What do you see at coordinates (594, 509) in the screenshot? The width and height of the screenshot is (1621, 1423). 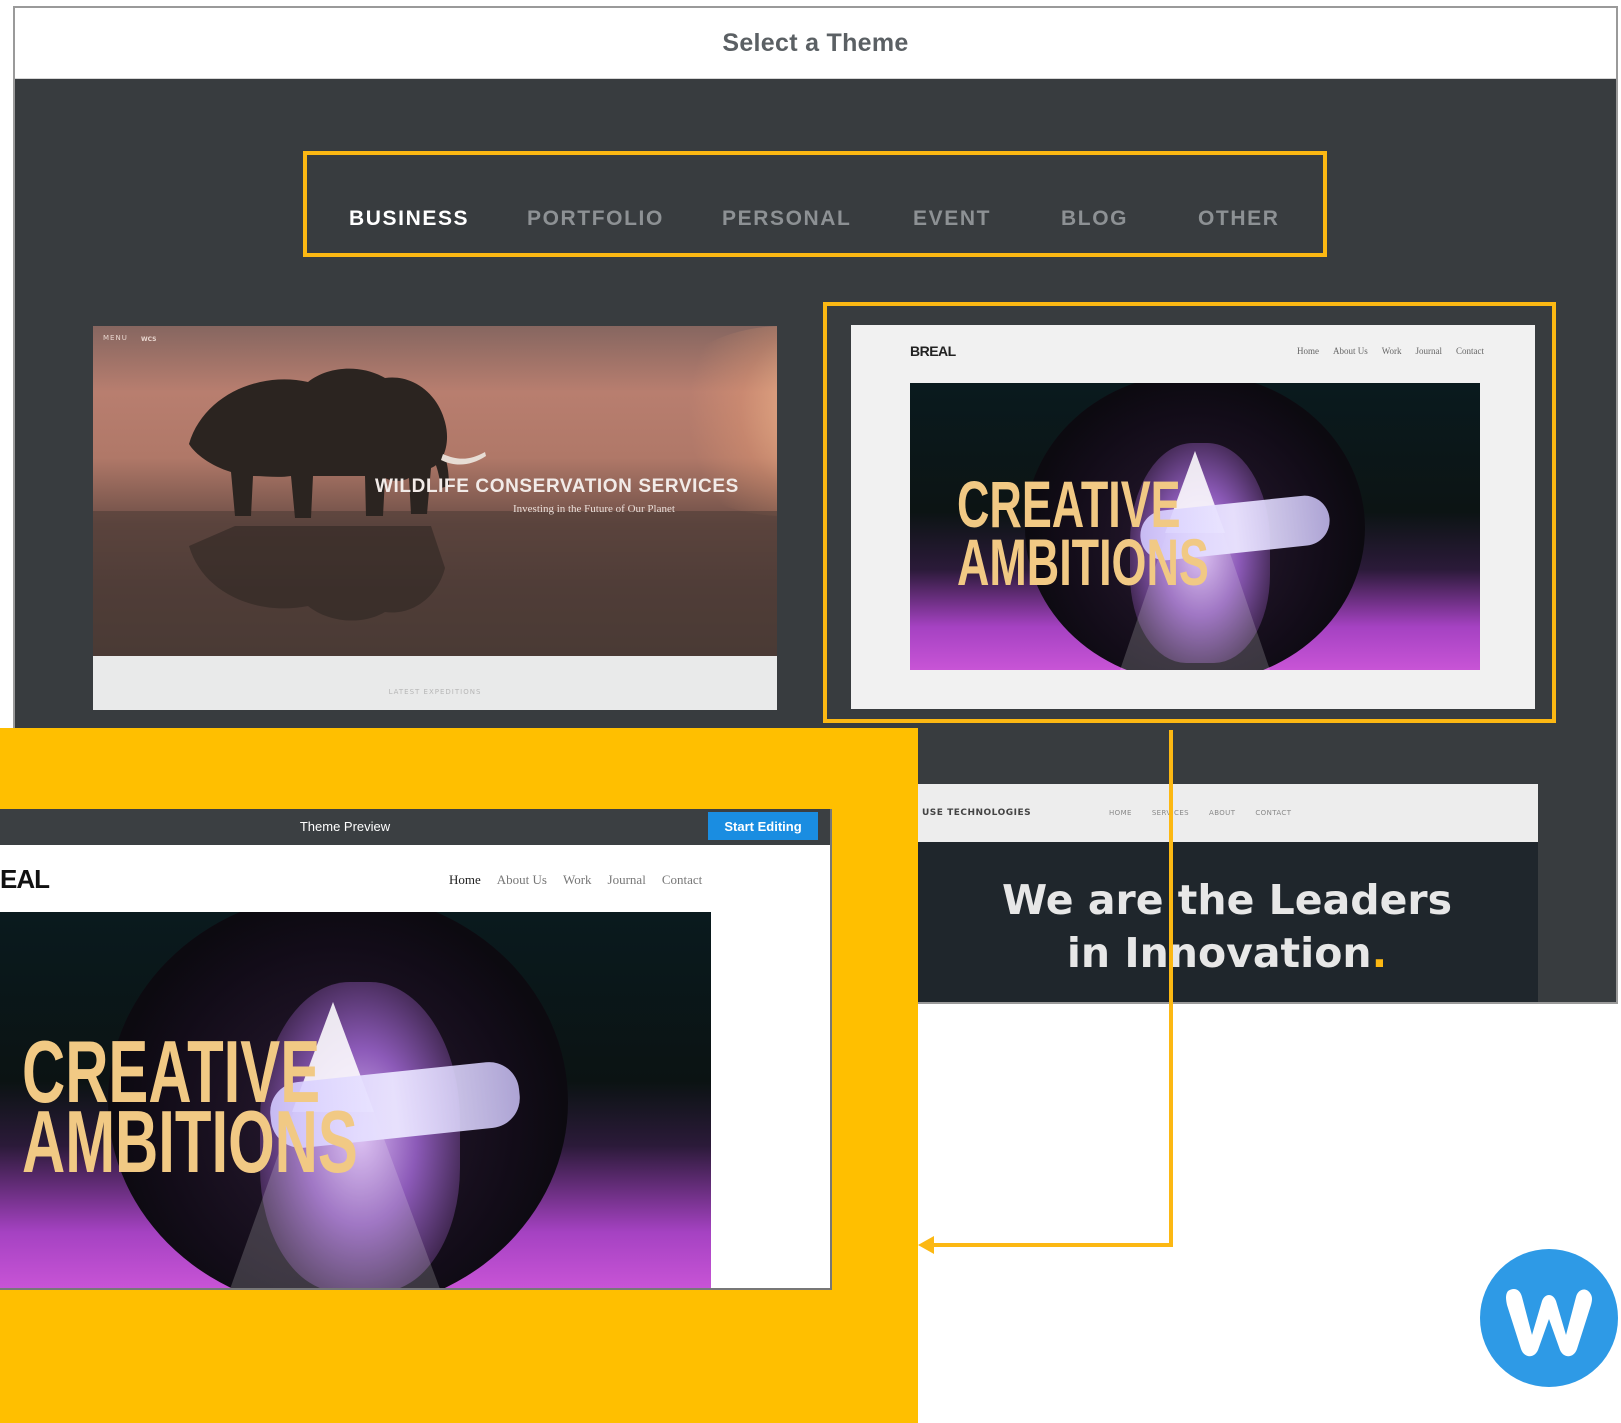 I see `wildlife-subtitle: Investing in the Future of Our Planet` at bounding box center [594, 509].